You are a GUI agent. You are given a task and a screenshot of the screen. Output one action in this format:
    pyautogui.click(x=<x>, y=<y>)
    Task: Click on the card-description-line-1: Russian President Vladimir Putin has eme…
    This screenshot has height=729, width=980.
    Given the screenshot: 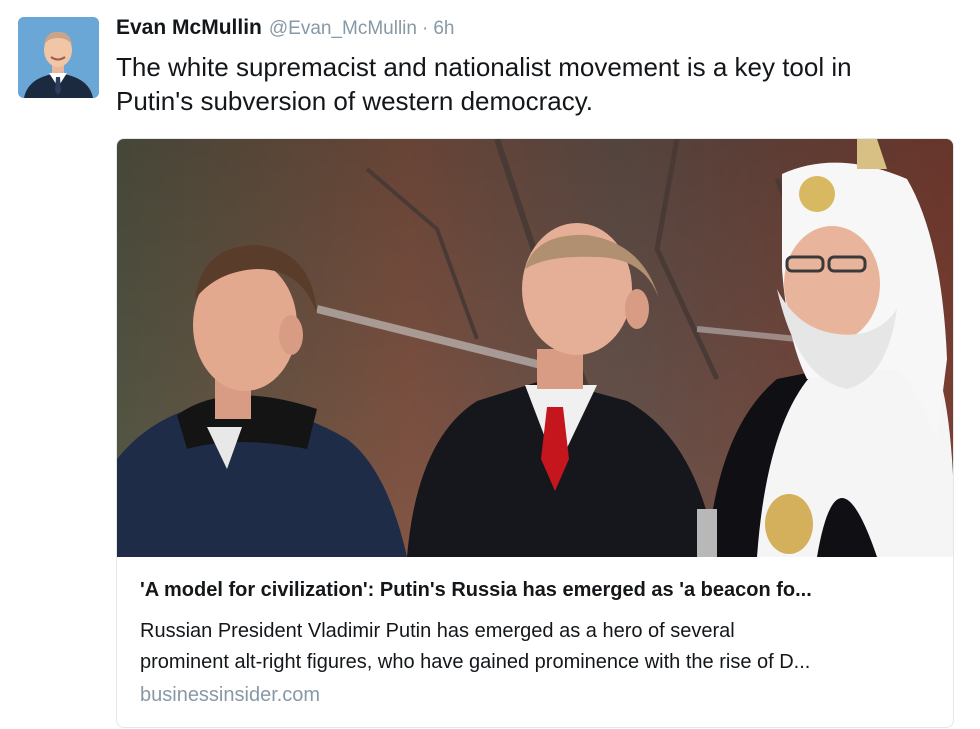 What is the action you would take?
    pyautogui.click(x=437, y=631)
    